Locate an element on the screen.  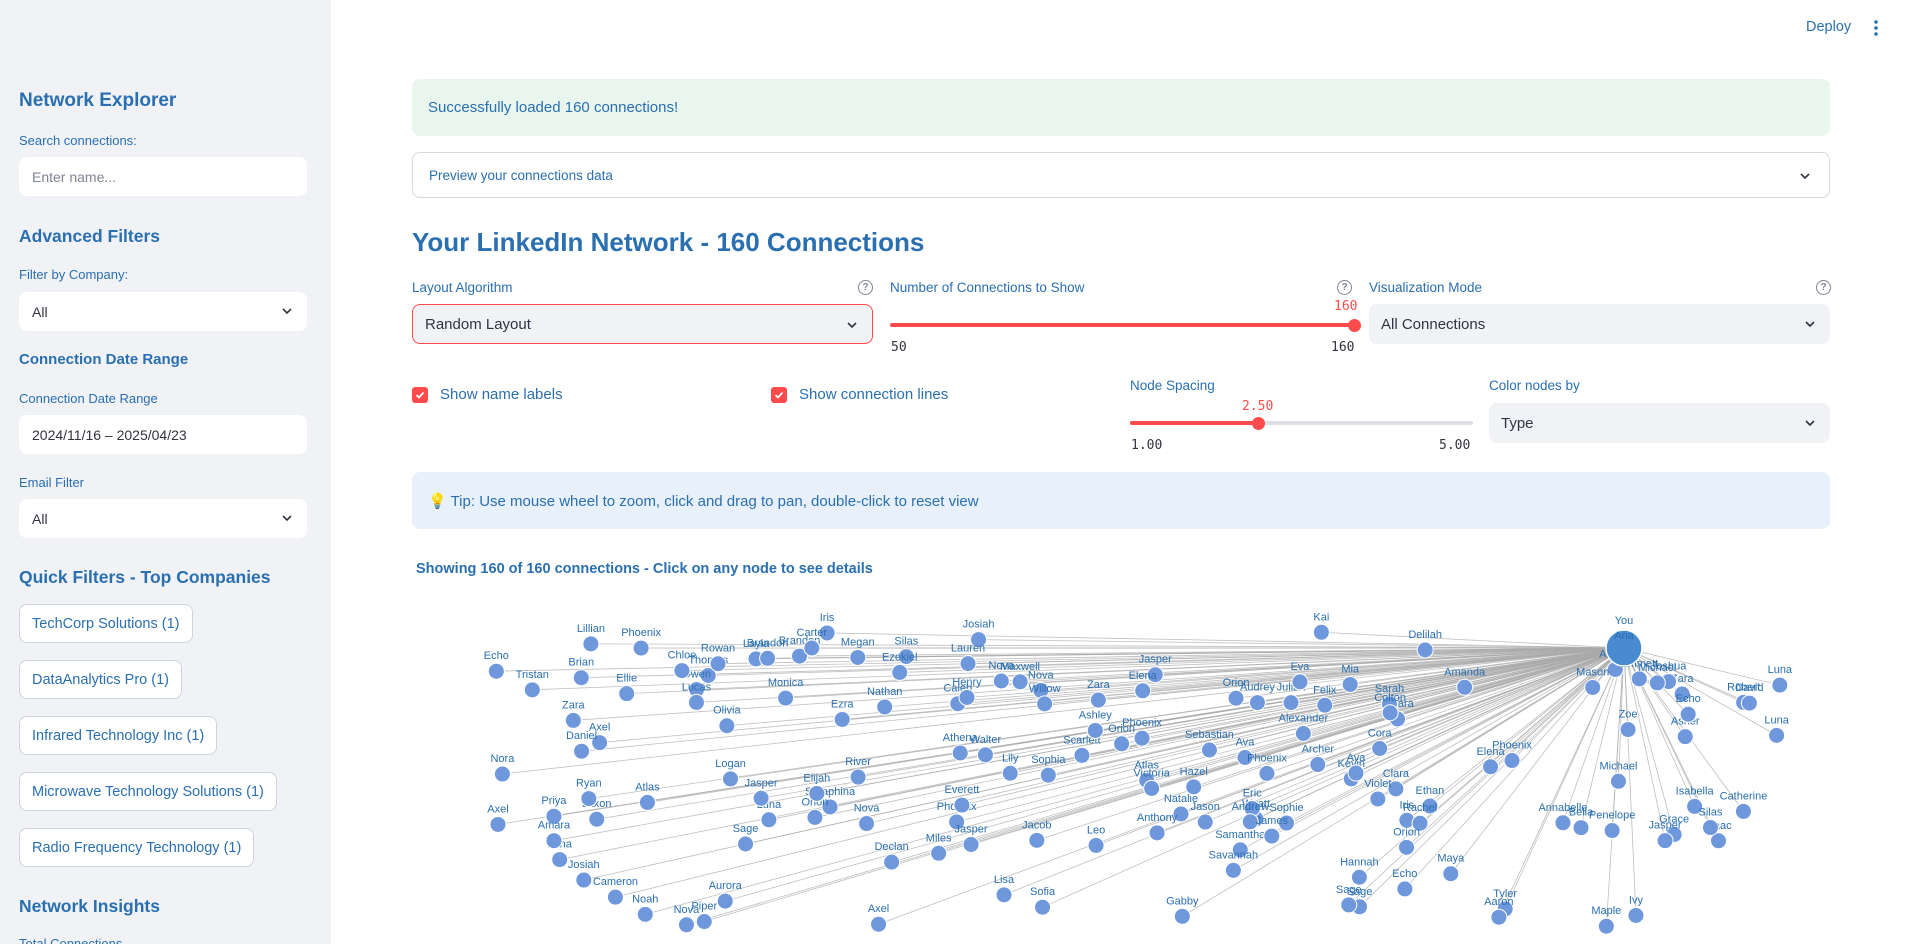
quick-filter-button: Radio Frequency Technology (1) is located at coordinates (137, 847).